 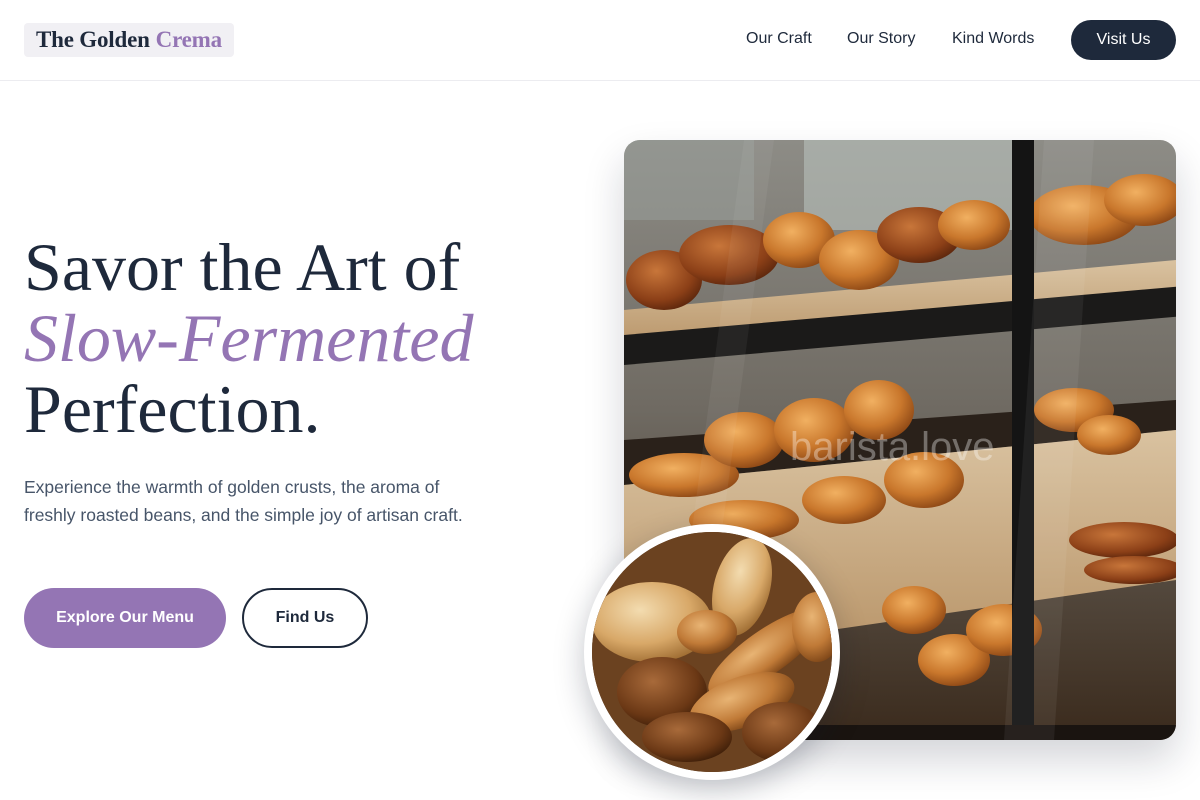 I want to click on bread-basket-photo, so click(x=712, y=652).